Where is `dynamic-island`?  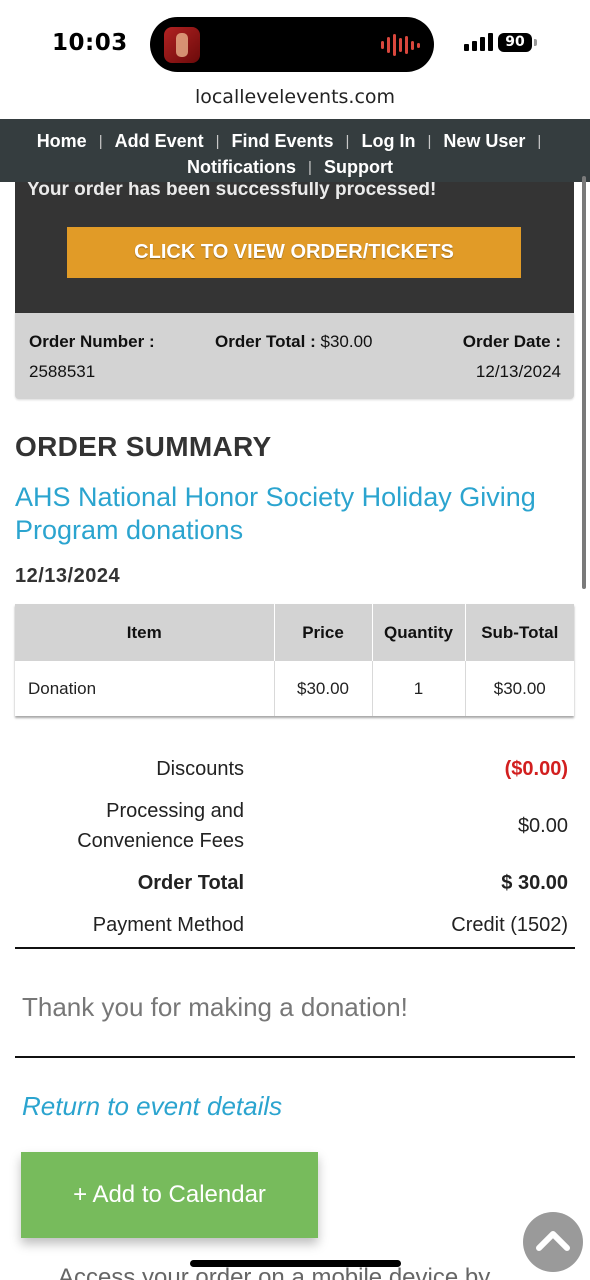
dynamic-island is located at coordinates (292, 44).